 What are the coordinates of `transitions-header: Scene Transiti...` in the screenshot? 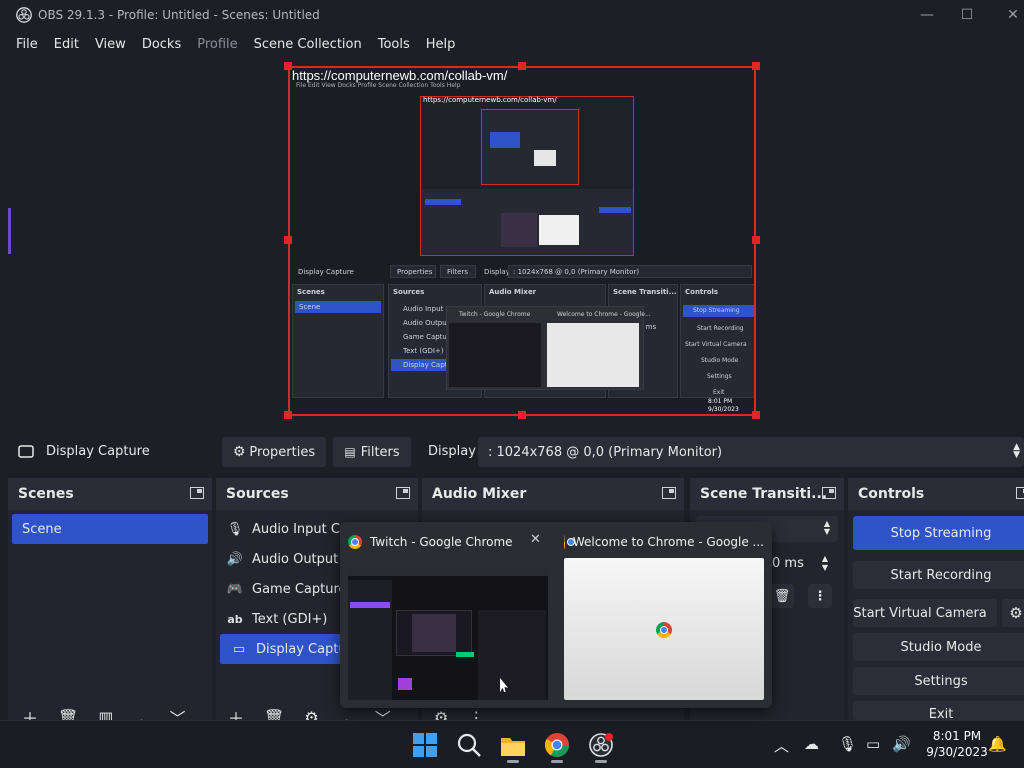 It's located at (767, 494).